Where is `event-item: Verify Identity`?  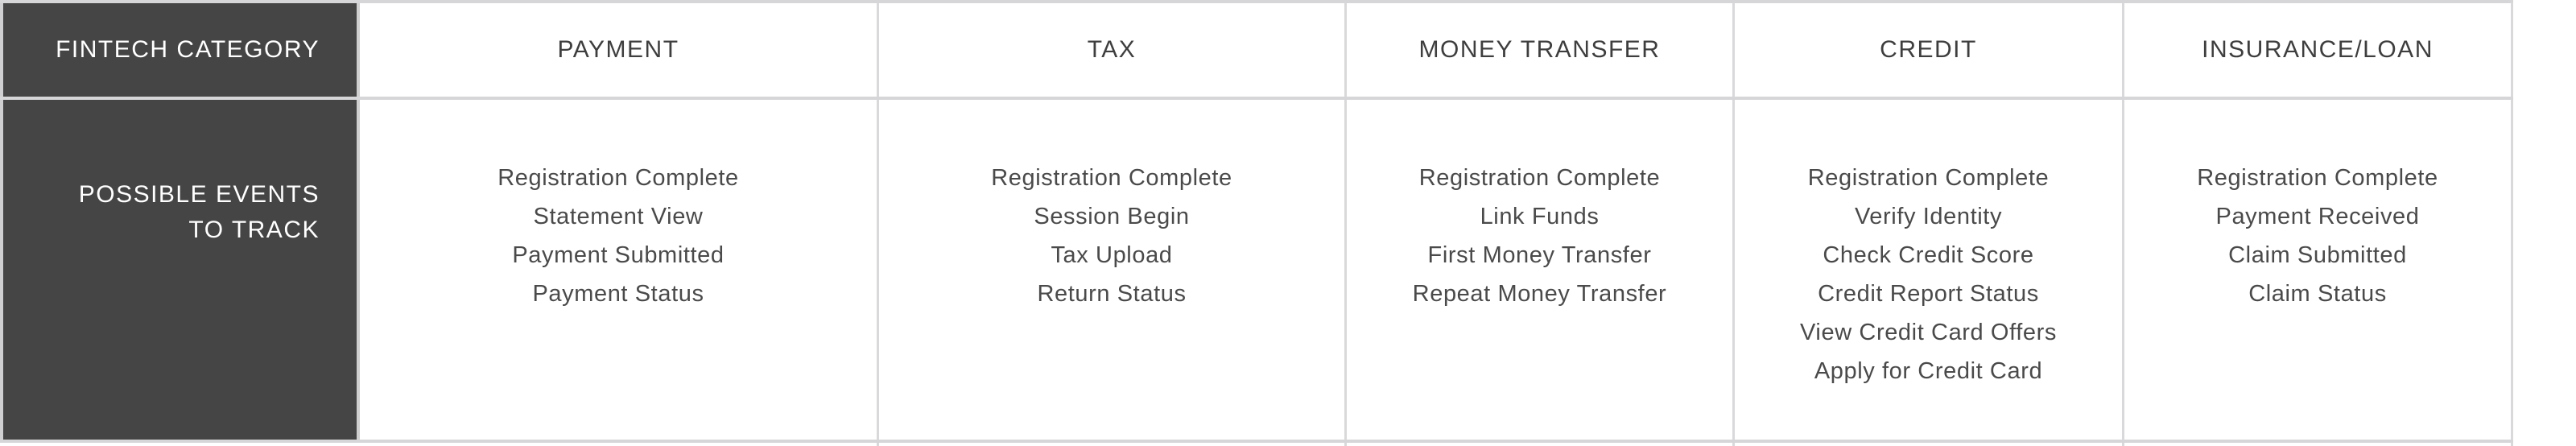 event-item: Verify Identity is located at coordinates (1929, 217).